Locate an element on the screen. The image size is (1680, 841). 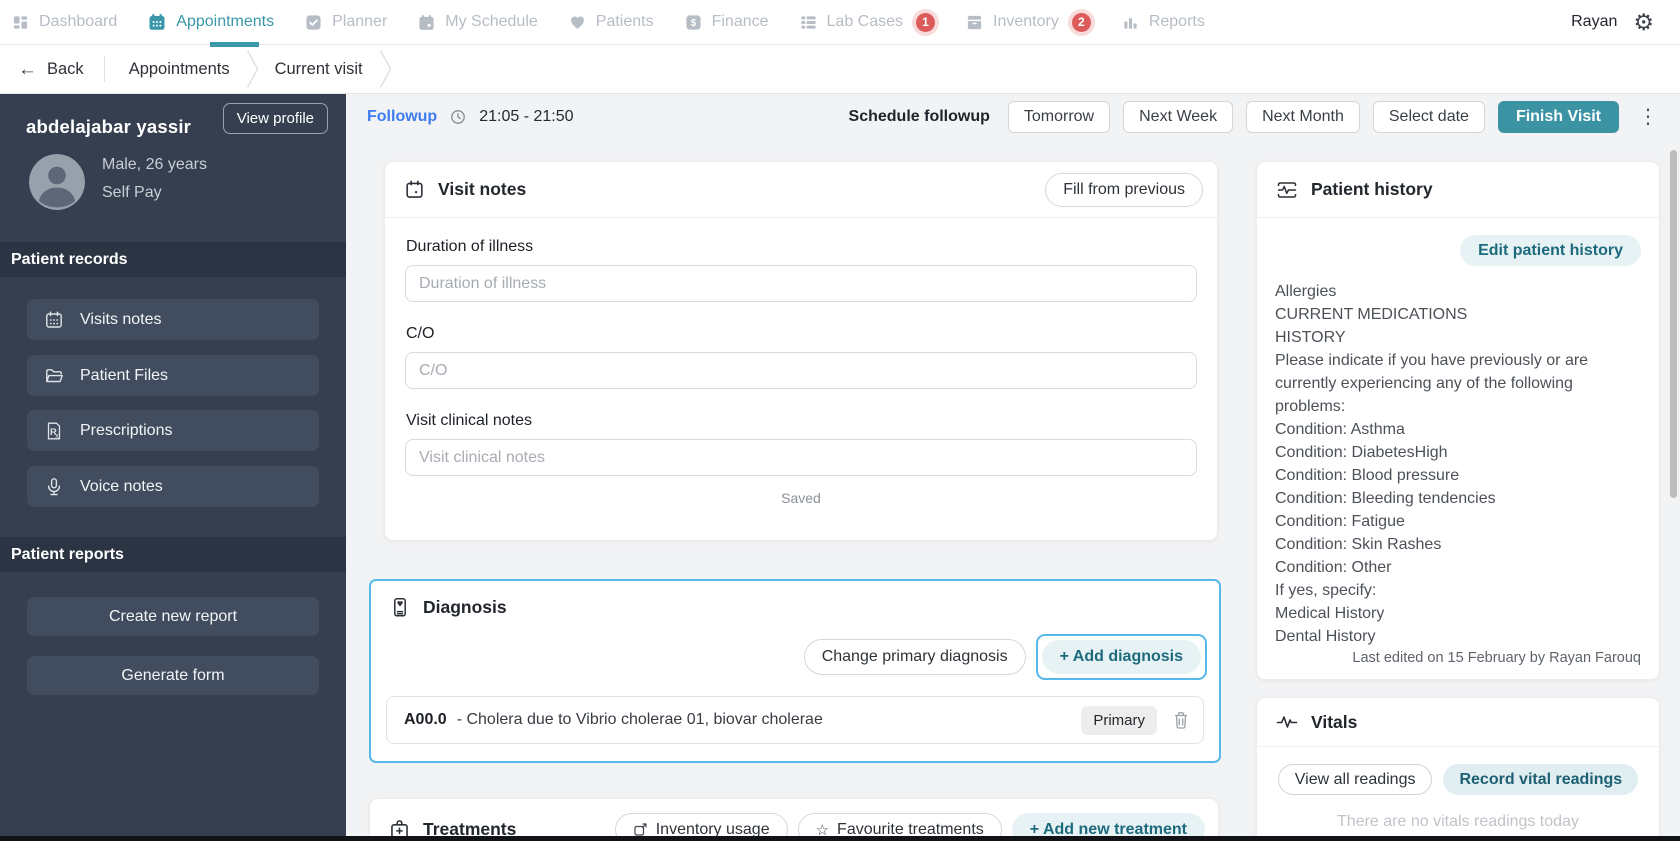
vitals-icon is located at coordinates (1287, 722).